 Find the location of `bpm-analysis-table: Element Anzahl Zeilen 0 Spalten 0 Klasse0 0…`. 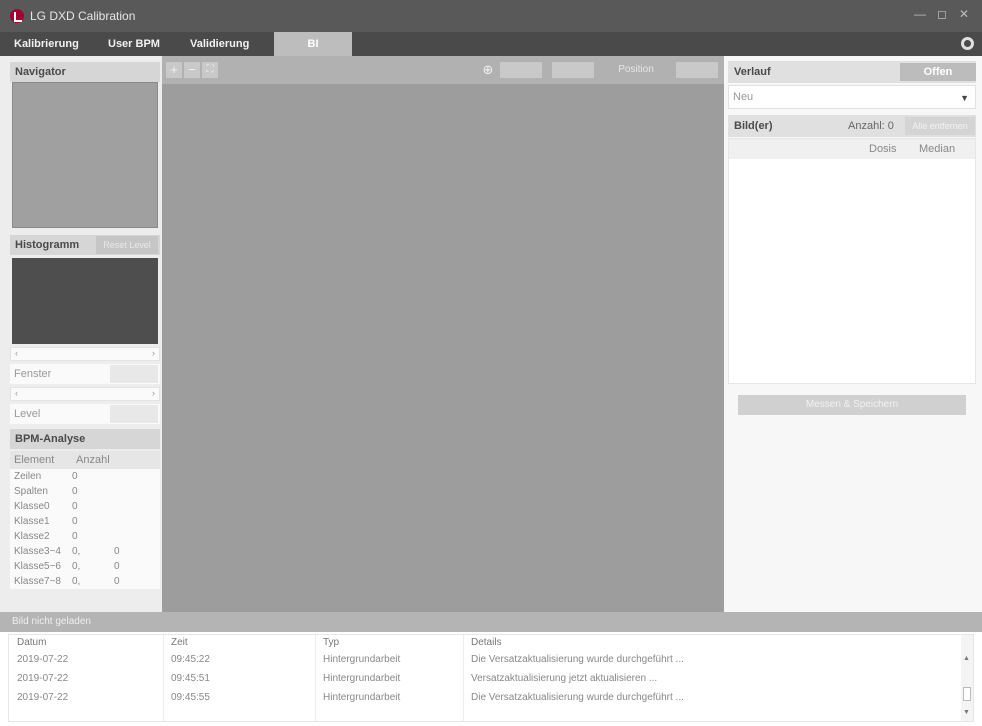

bpm-analysis-table: Element Anzahl Zeilen 0 Spalten 0 Klasse0 0… is located at coordinates (85, 520).